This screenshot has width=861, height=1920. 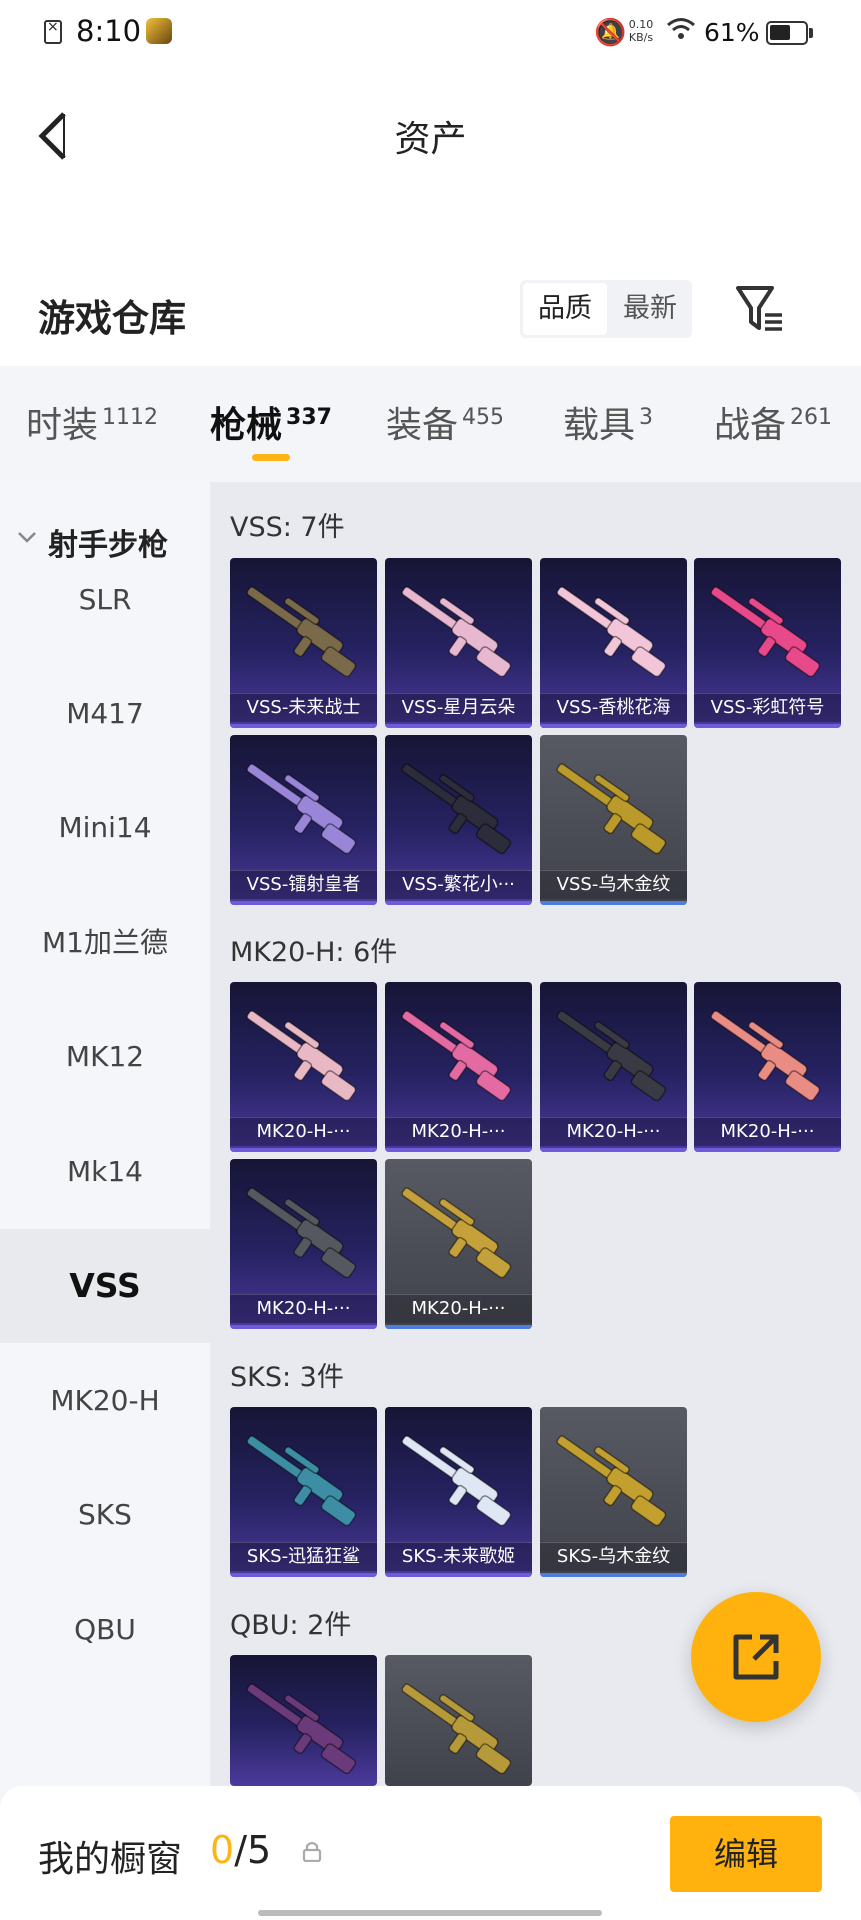 I want to click on skin-card: VSS-香桃花海, so click(x=613, y=643).